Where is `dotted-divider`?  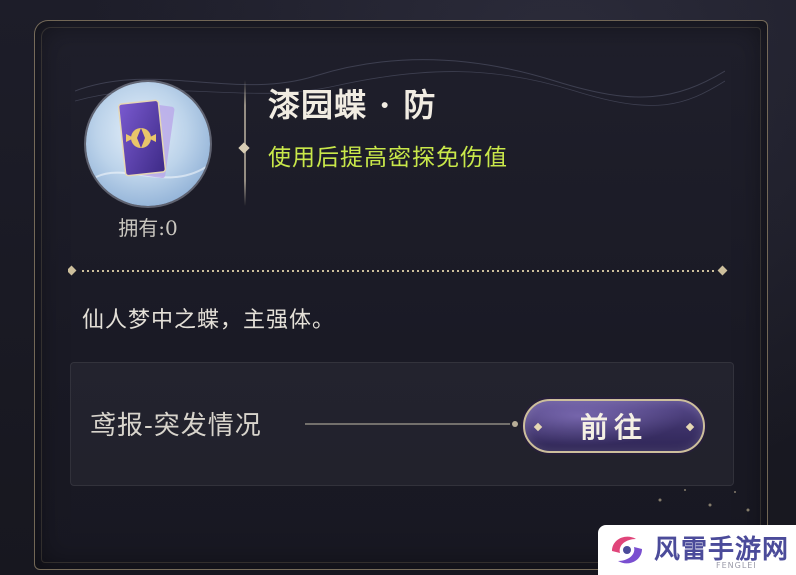 dotted-divider is located at coordinates (398, 270).